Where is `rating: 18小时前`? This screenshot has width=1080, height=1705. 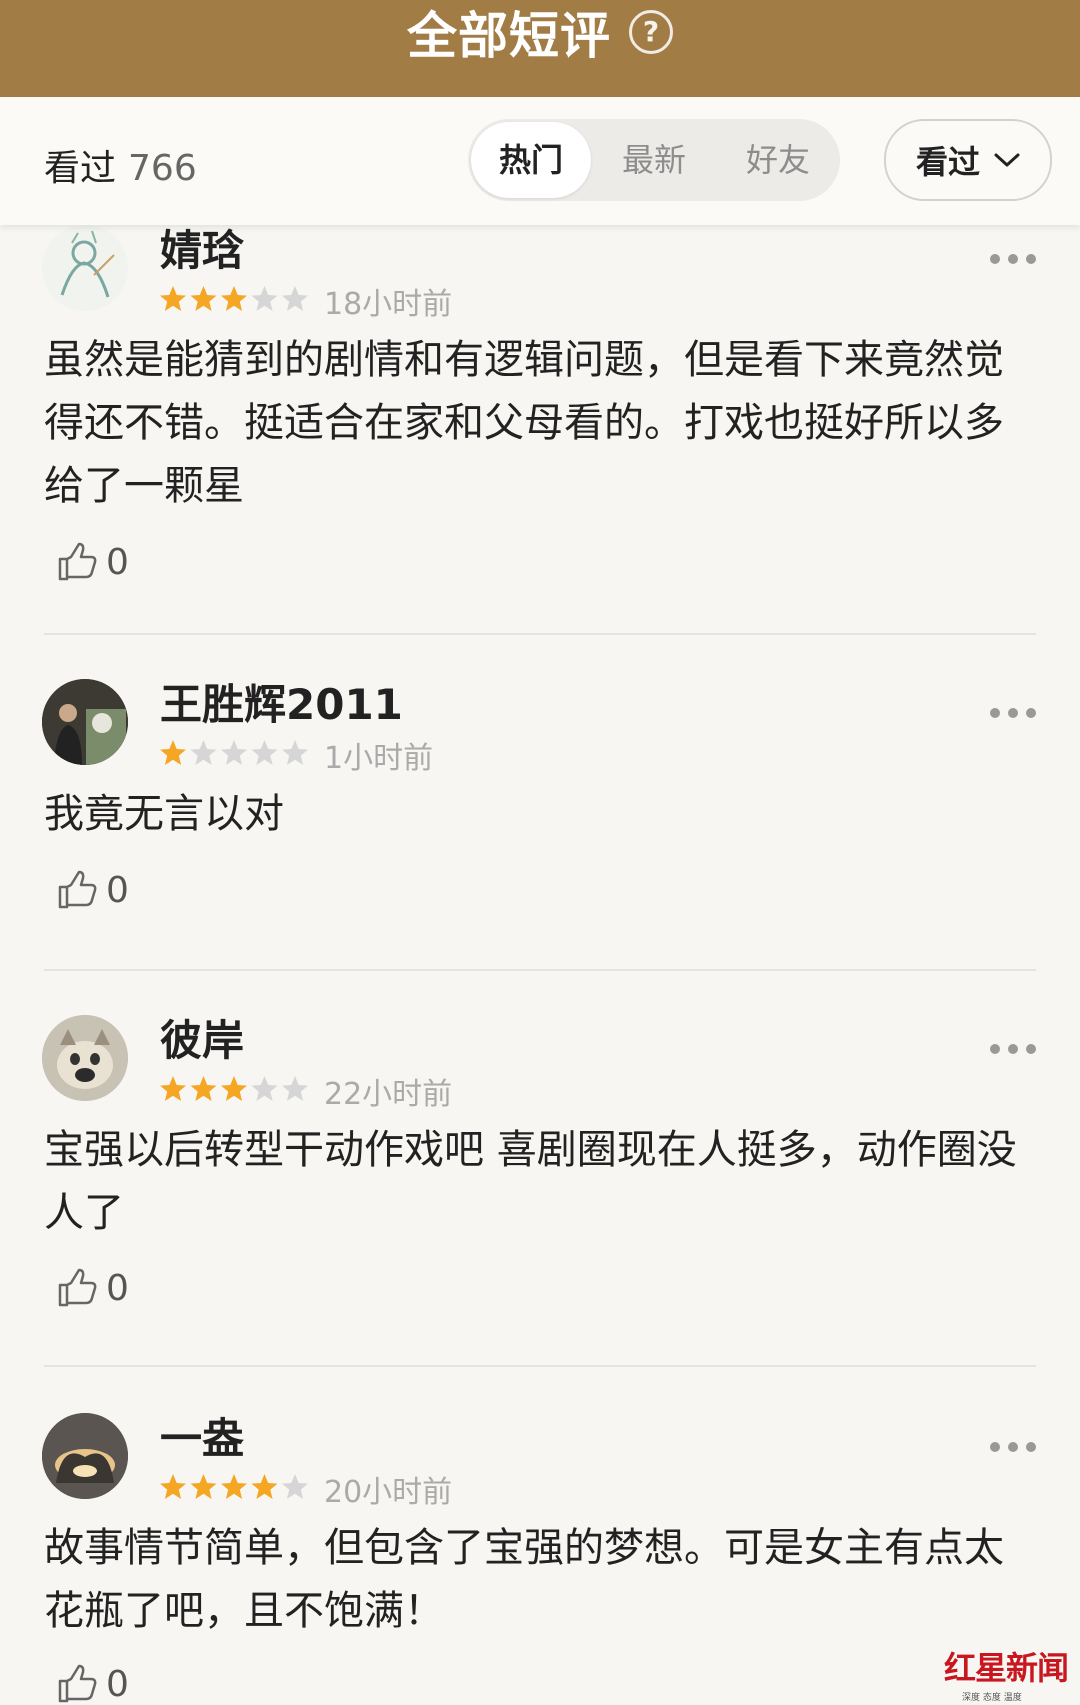 rating: 18小时前 is located at coordinates (305, 301).